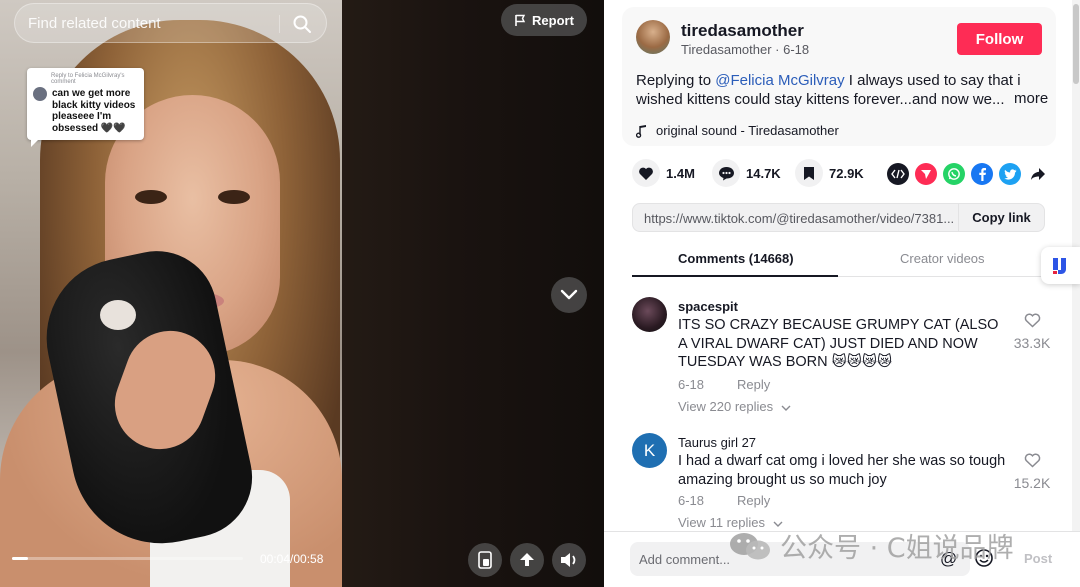  I want to click on follow-button: Follow, so click(999, 39).